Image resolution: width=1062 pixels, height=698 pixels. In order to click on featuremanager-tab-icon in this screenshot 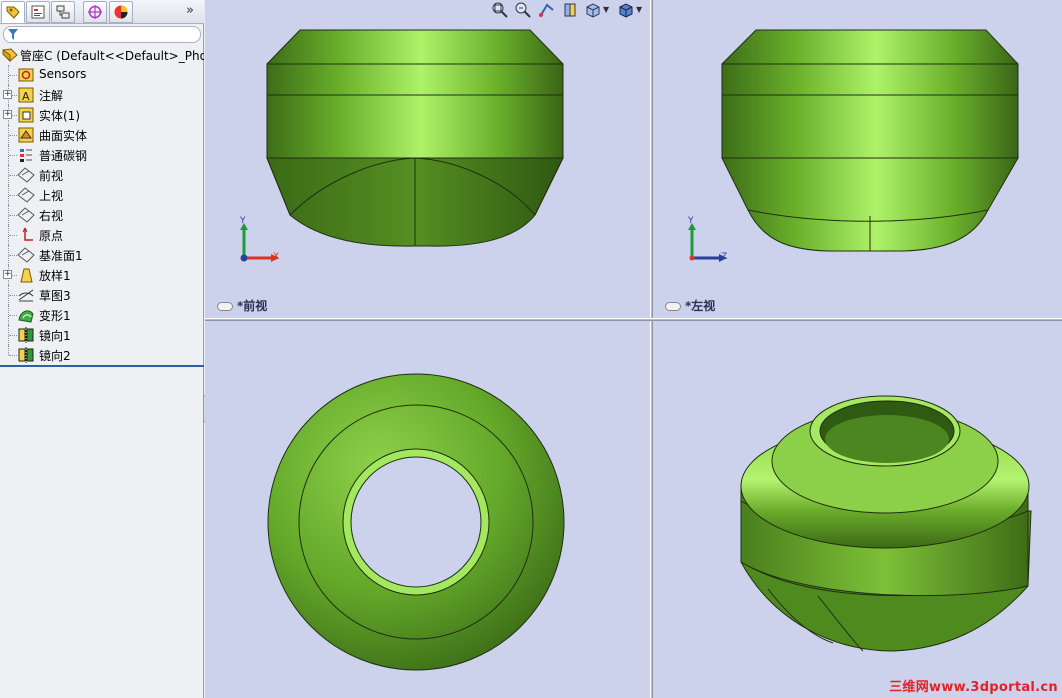, I will do `click(13, 12)`.